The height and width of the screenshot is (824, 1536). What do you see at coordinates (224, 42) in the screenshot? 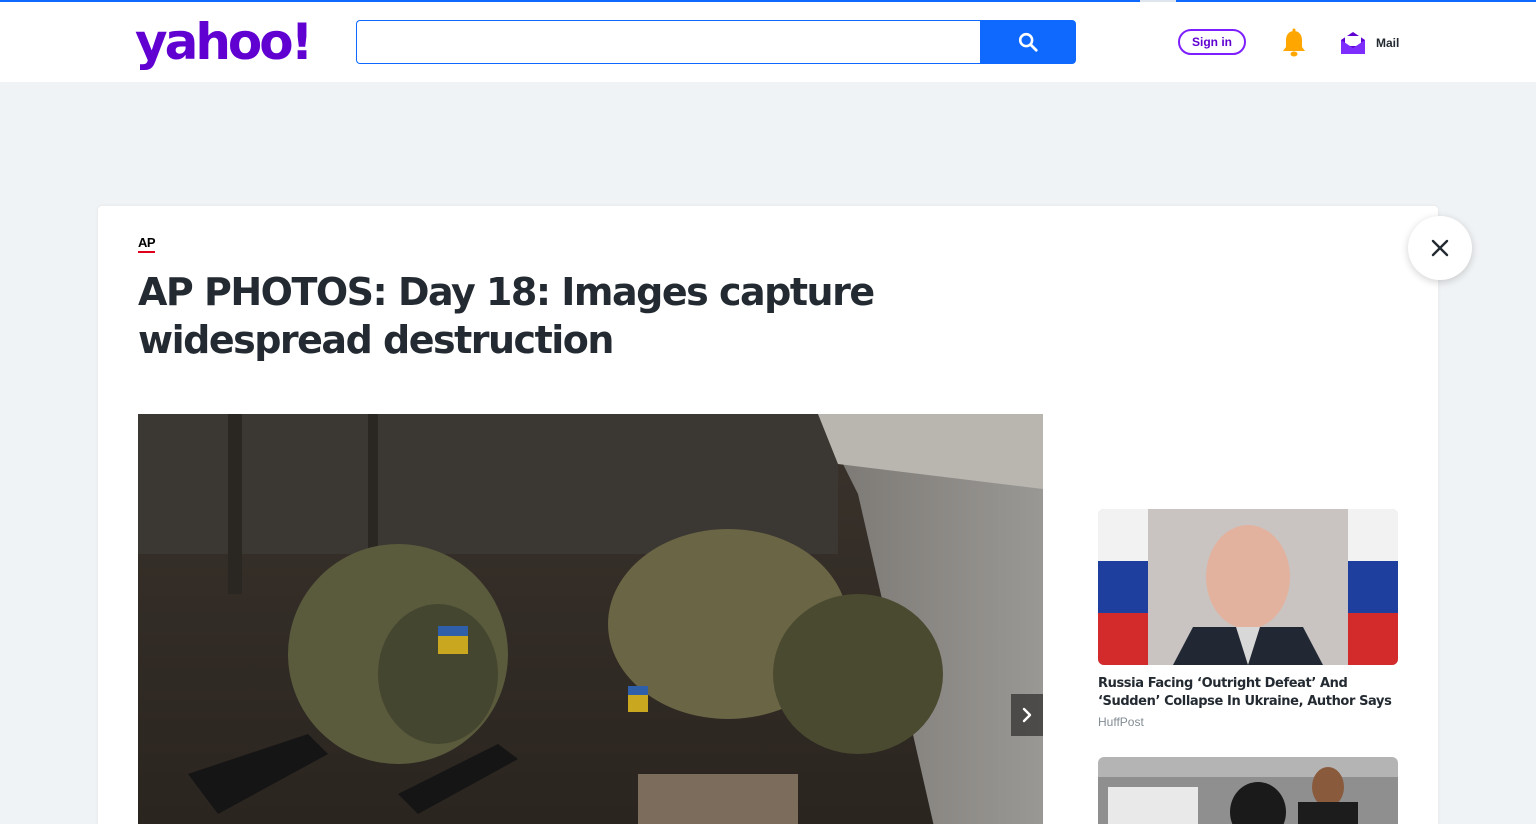
I see `yahoo-logo: yahoo!` at bounding box center [224, 42].